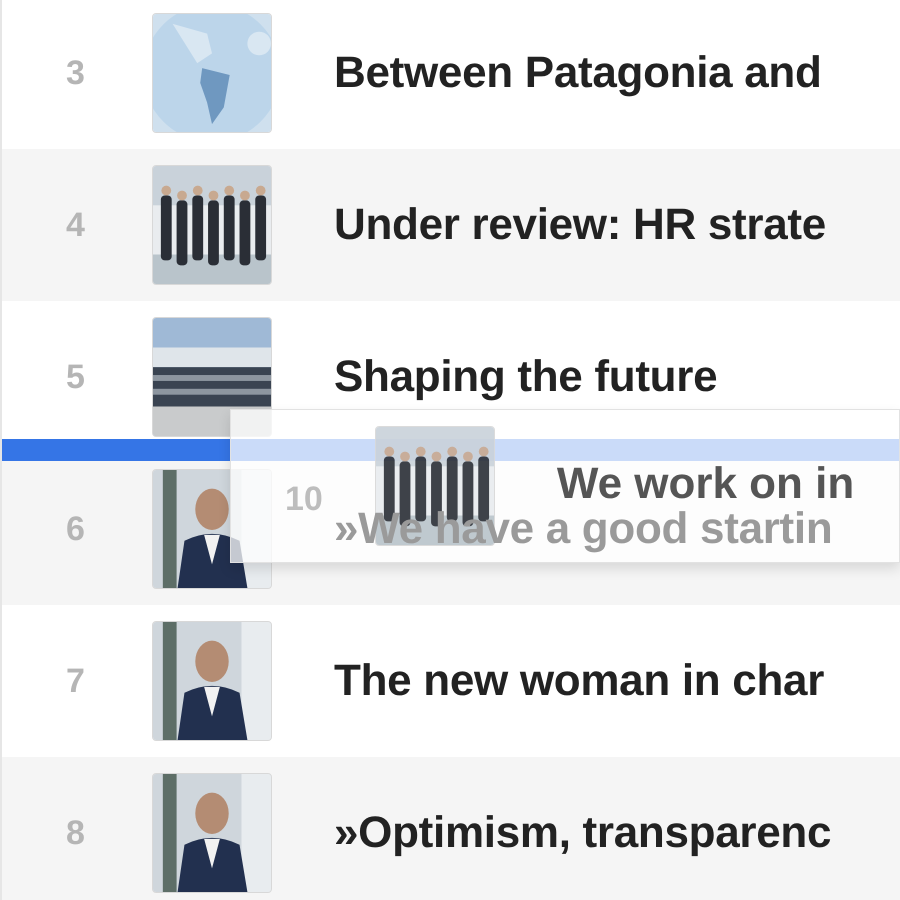 The image size is (900, 900). Describe the element at coordinates (75, 529) in the screenshot. I see `row-number: 6` at that location.